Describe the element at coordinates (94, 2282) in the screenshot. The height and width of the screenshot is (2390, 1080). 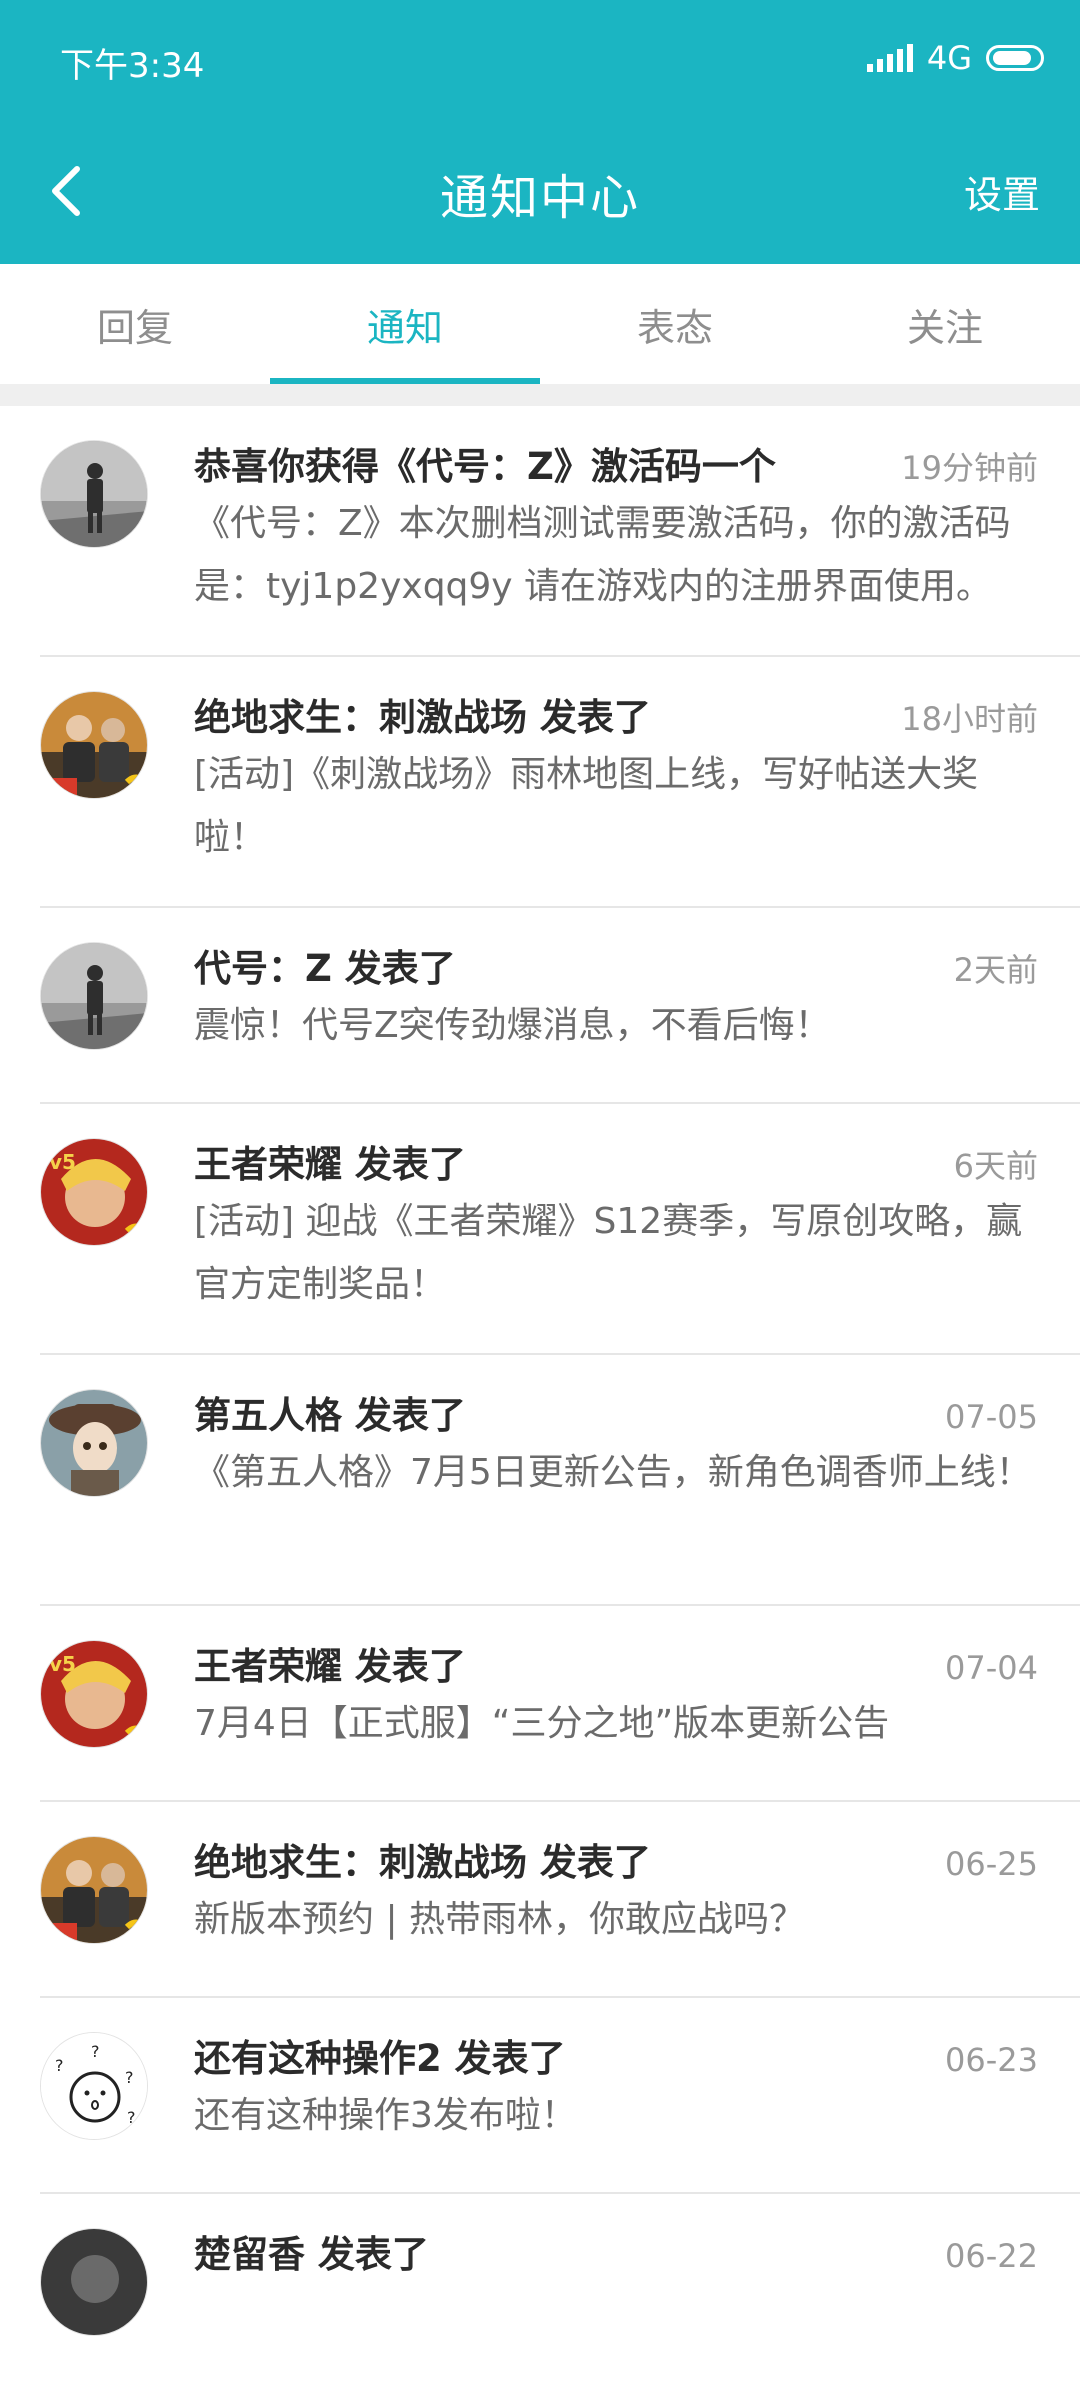
I see `dark-character-avatar` at that location.